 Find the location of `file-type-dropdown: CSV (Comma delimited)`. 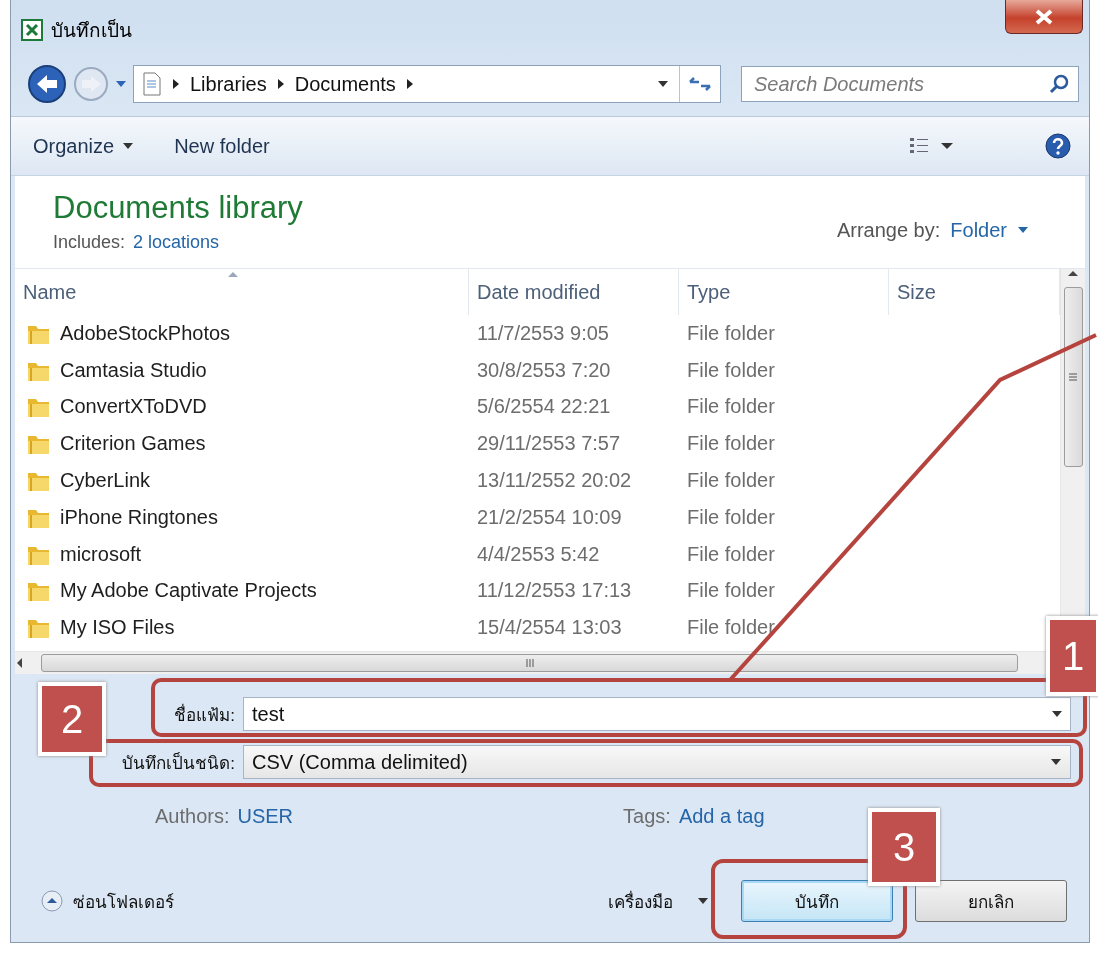

file-type-dropdown: CSV (Comma delimited) is located at coordinates (657, 762).